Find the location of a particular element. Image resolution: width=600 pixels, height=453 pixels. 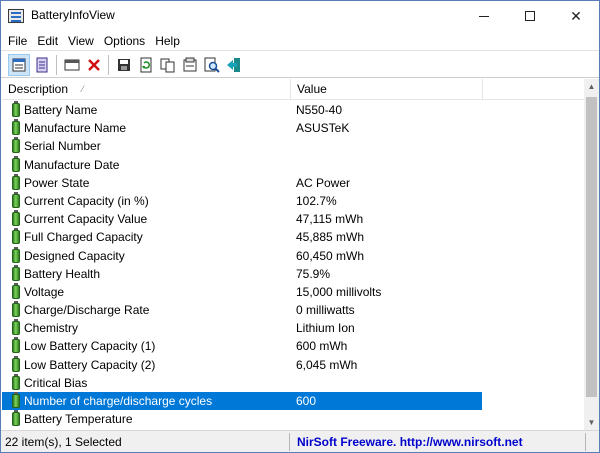

row-value: 47,115 mWh is located at coordinates (330, 219).